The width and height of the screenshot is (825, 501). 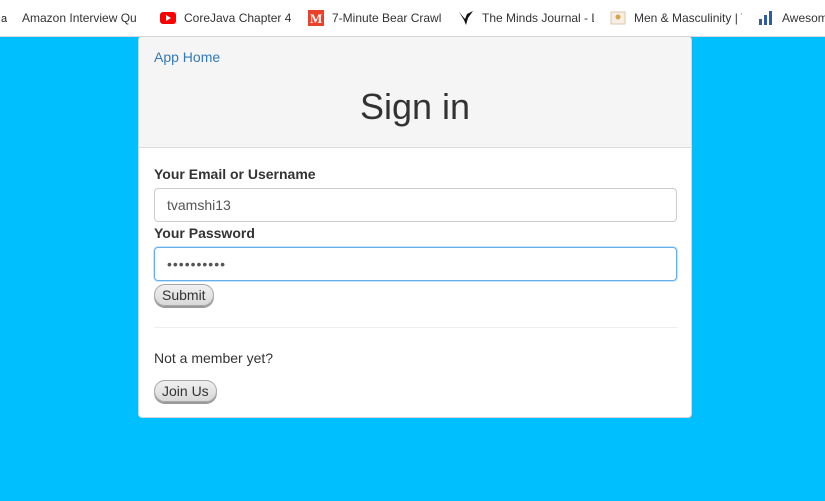 What do you see at coordinates (214, 358) in the screenshot?
I see `not-member-text: Not a member yet?` at bounding box center [214, 358].